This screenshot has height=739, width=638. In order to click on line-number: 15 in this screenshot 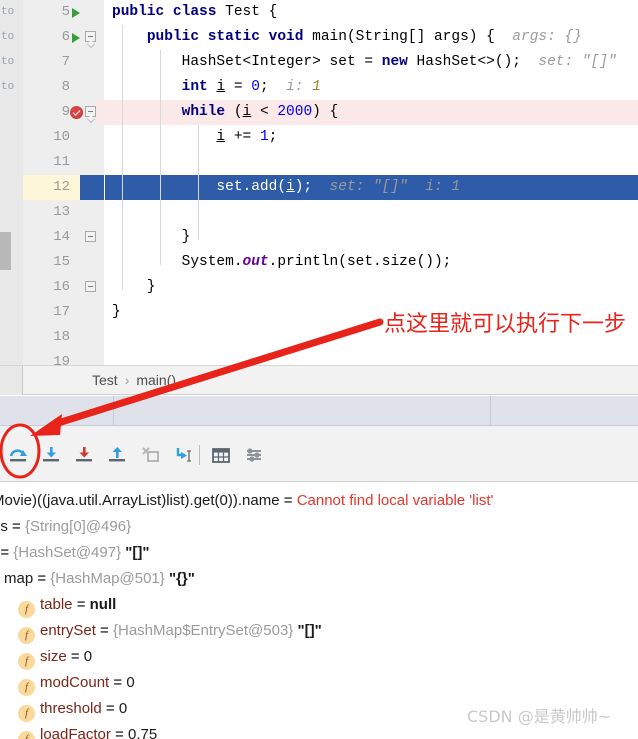, I will do `click(61, 262)`.